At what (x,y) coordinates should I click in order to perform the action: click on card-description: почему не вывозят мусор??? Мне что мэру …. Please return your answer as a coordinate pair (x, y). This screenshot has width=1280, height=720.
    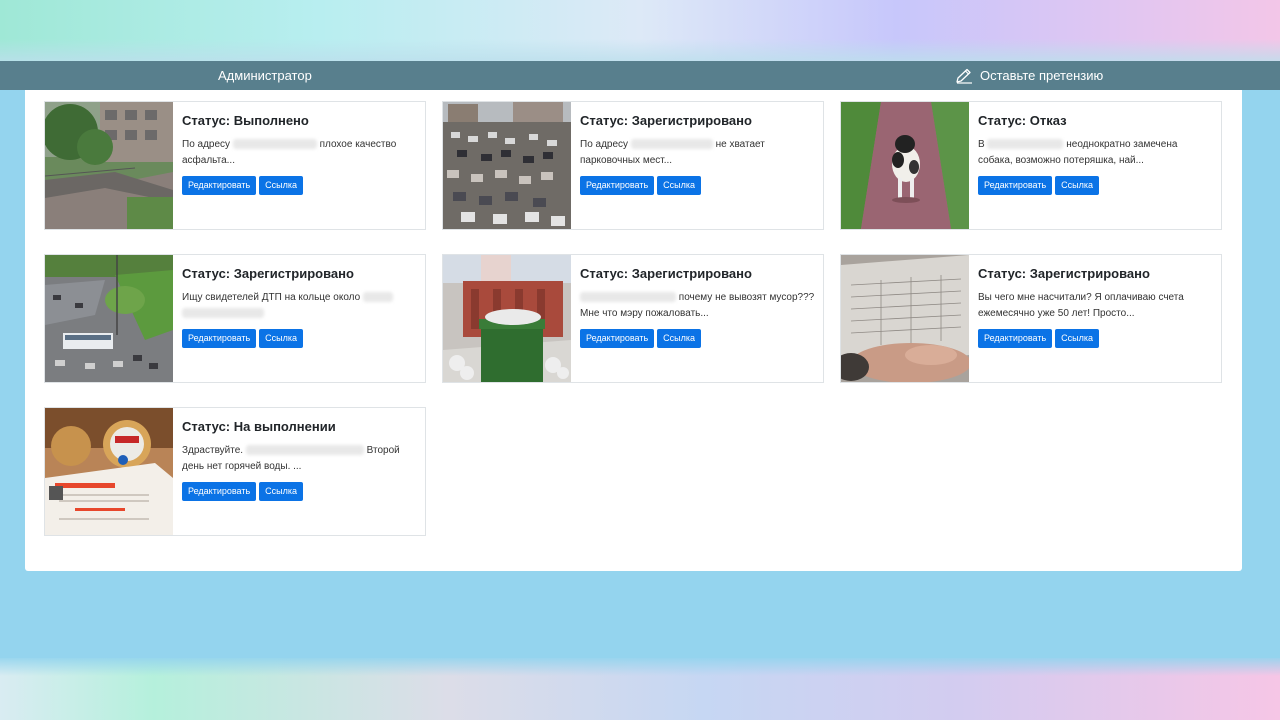
    Looking at the image, I should click on (697, 305).